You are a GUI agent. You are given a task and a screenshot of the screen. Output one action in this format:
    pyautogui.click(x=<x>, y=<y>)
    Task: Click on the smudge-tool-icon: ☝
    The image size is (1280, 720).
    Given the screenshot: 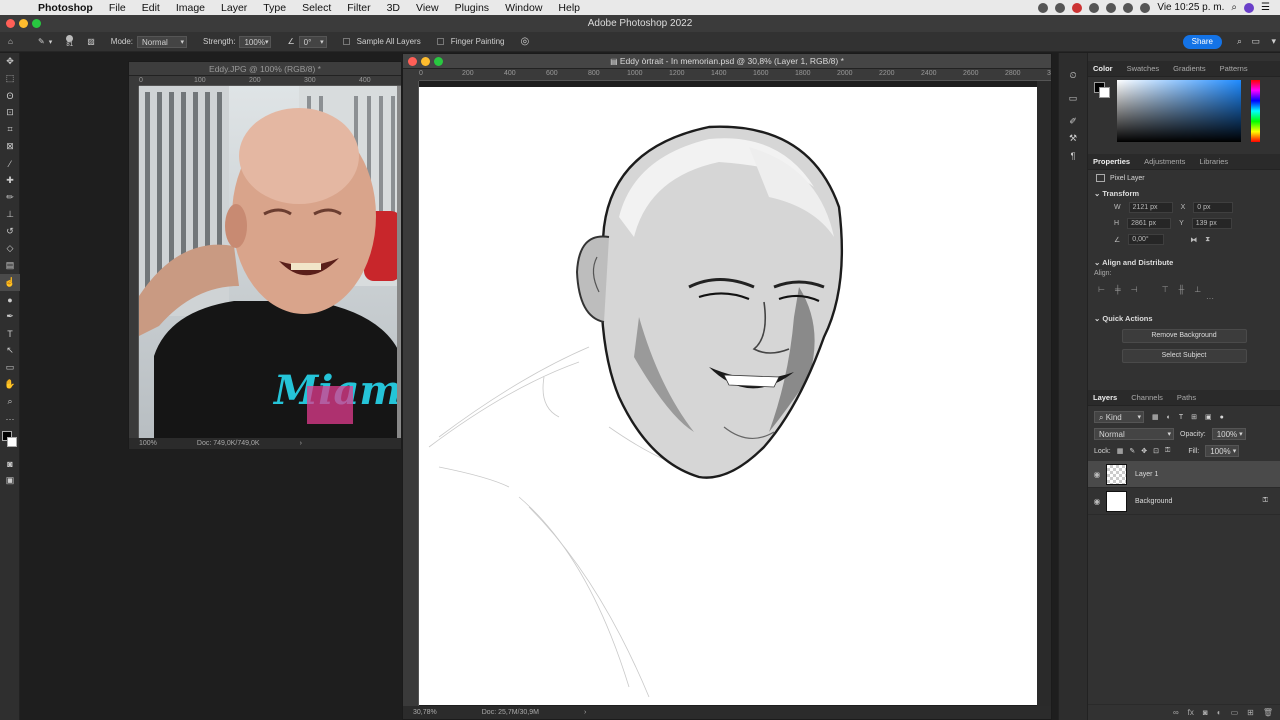 What is the action you would take?
    pyautogui.click(x=10, y=282)
    